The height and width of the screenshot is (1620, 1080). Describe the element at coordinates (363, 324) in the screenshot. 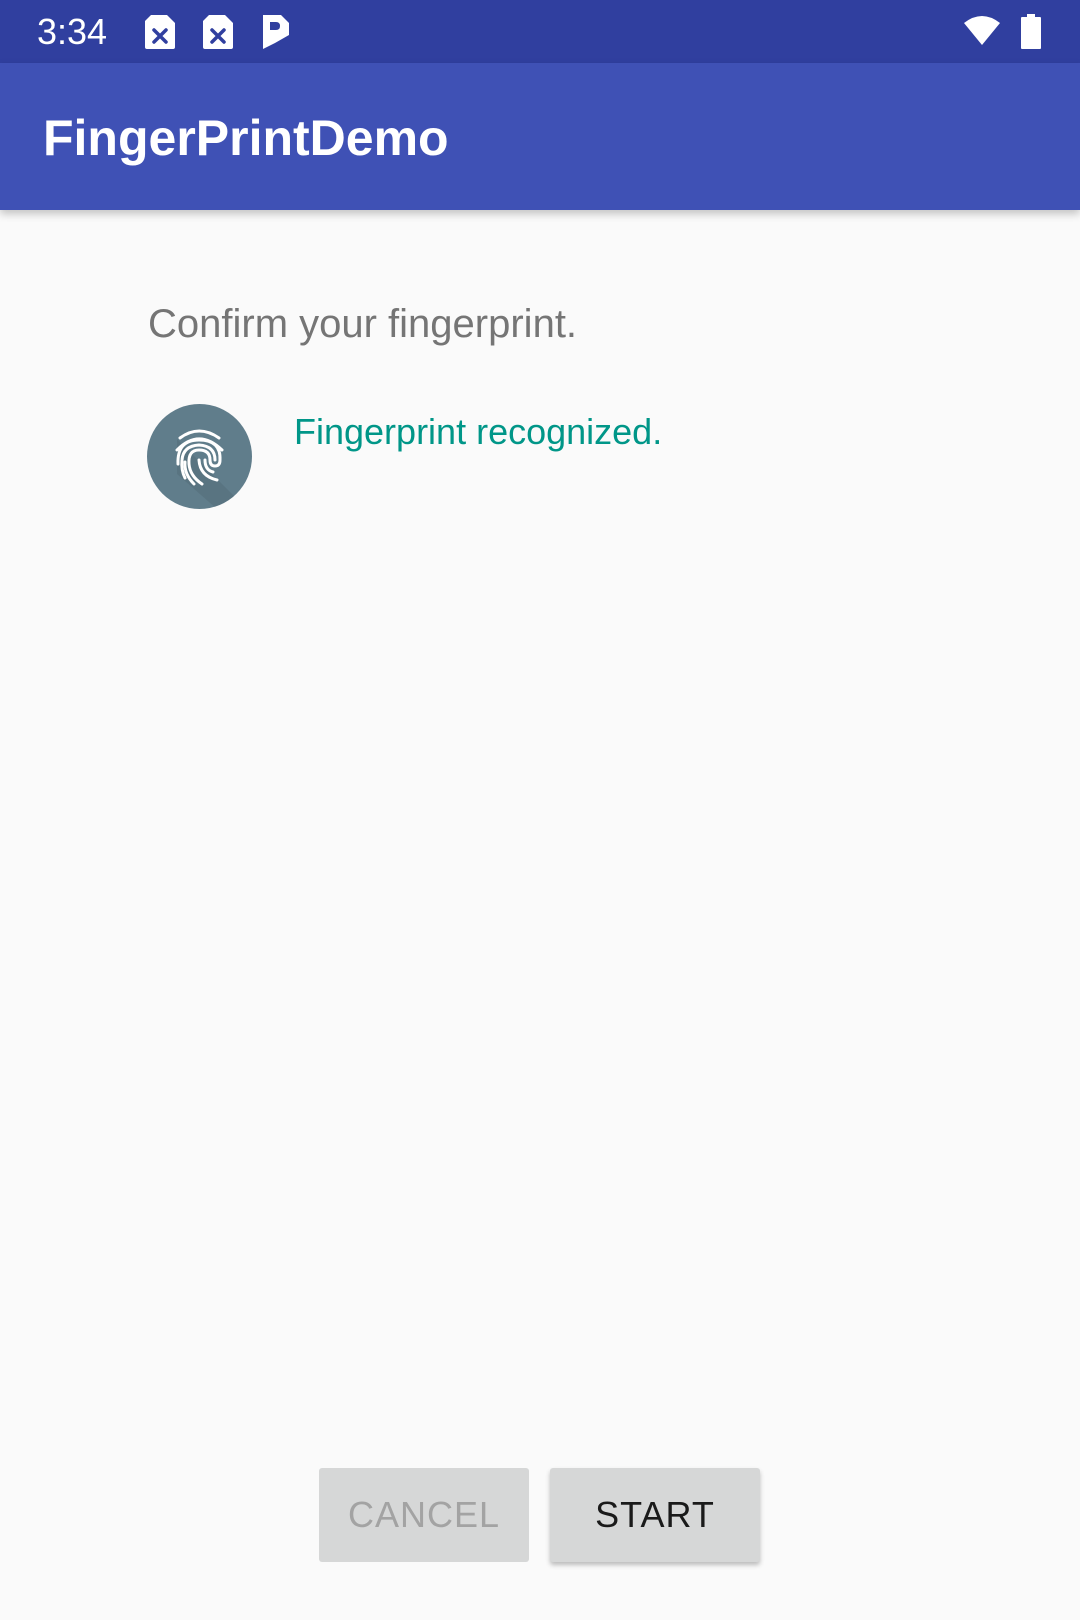

I see `fingerprint-prompt: Confirm your fingerprint.` at that location.